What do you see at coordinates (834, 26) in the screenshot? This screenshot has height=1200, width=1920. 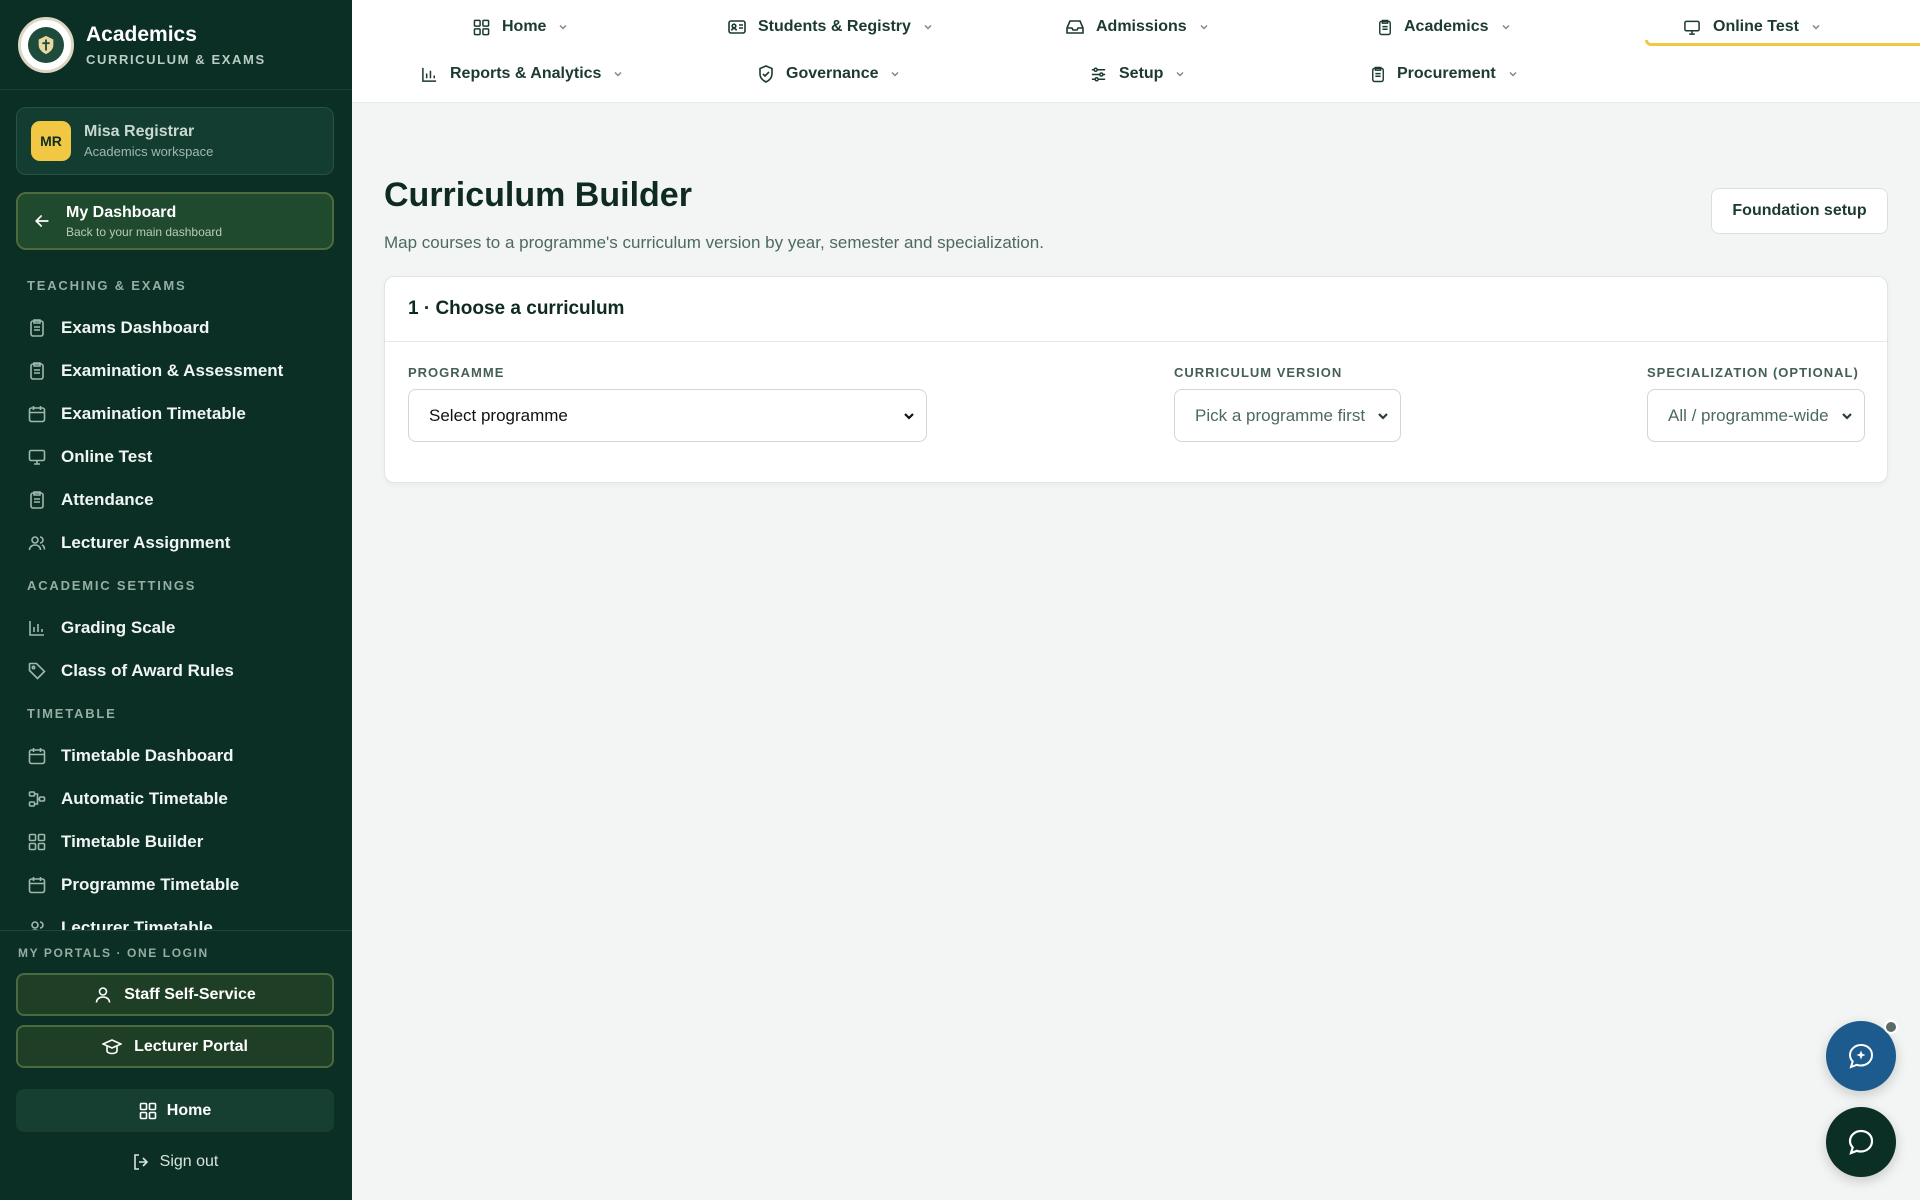 I see `nav-students-registry-label: Students & Registry` at bounding box center [834, 26].